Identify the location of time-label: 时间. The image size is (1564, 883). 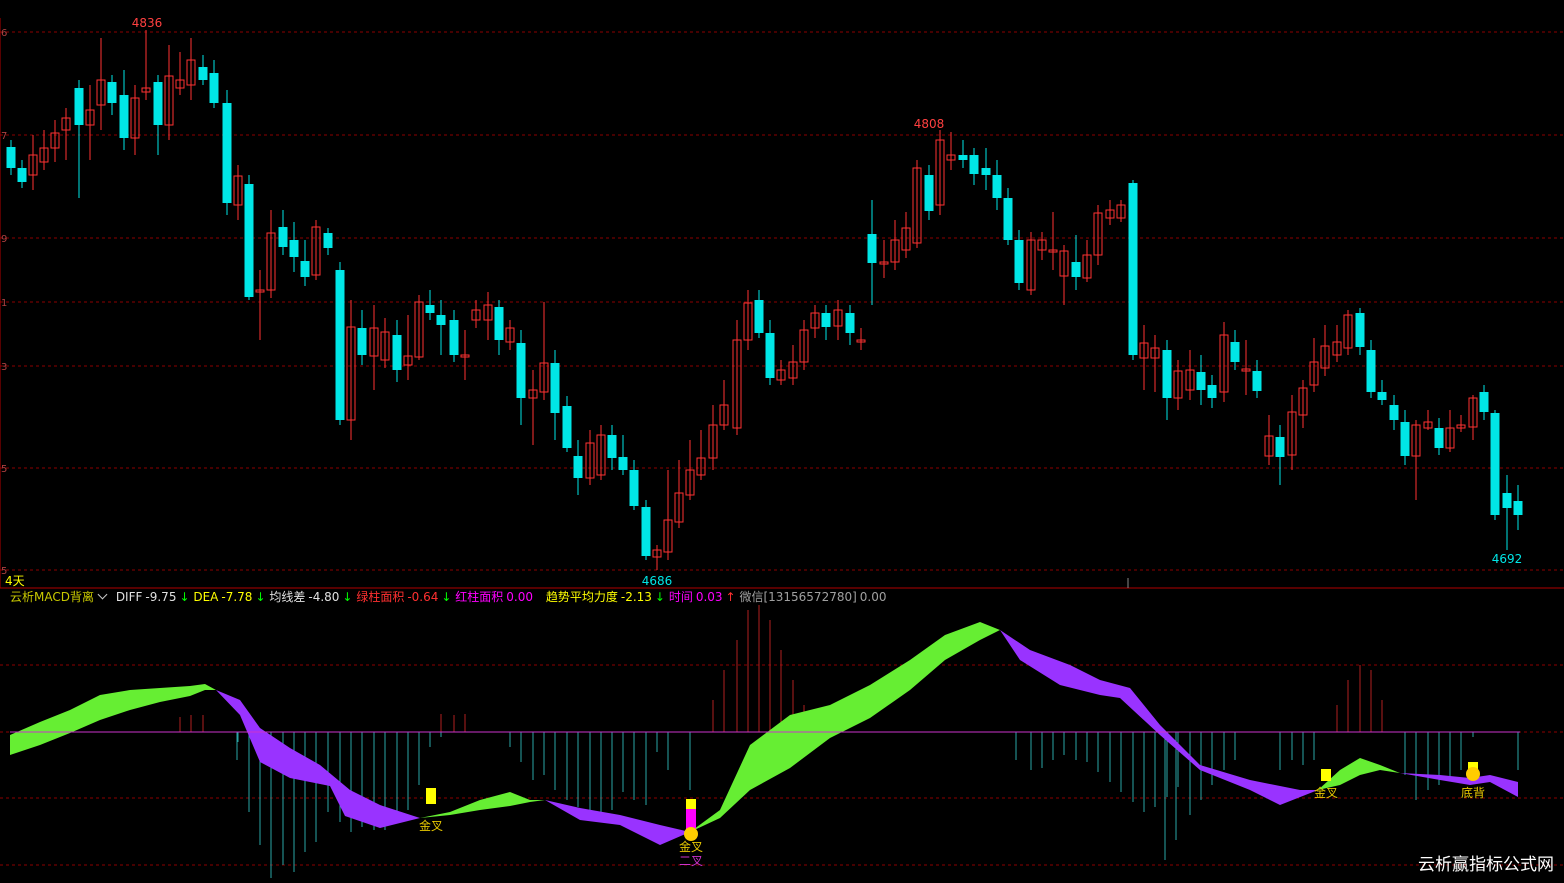
(680, 597).